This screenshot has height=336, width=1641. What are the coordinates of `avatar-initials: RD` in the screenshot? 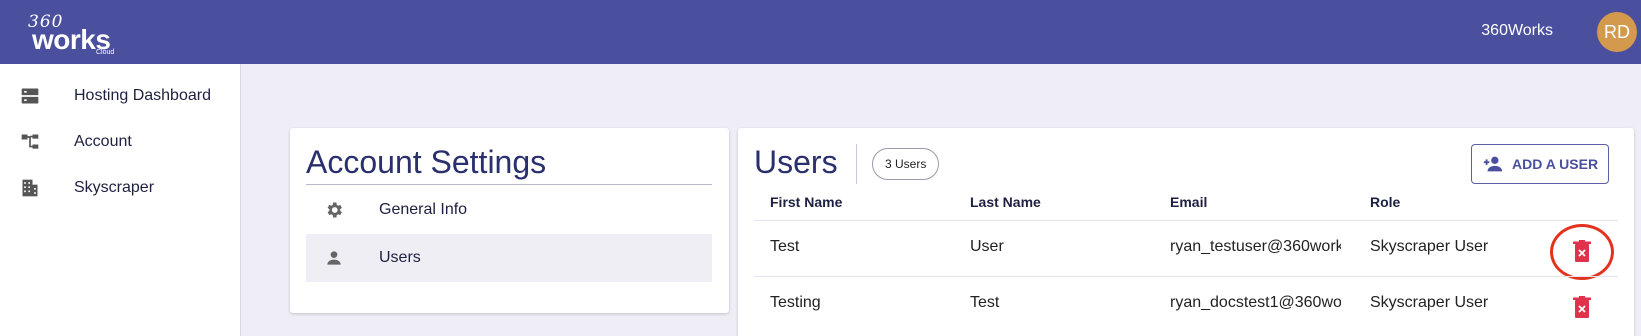 It's located at (1617, 31).